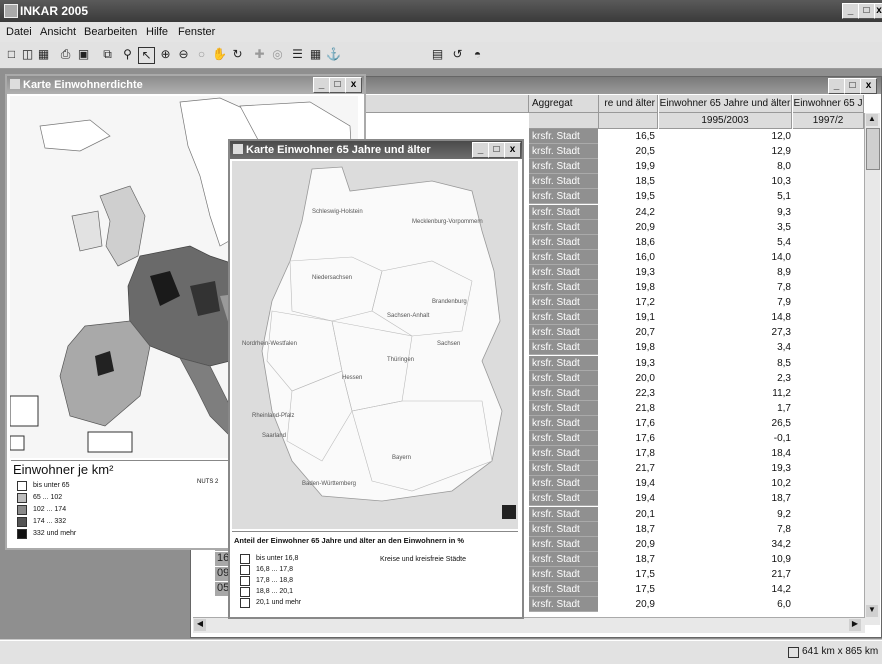 The width and height of the screenshot is (882, 664). Describe the element at coordinates (781, 574) in the screenshot. I see `cell-value: 21,7` at that location.